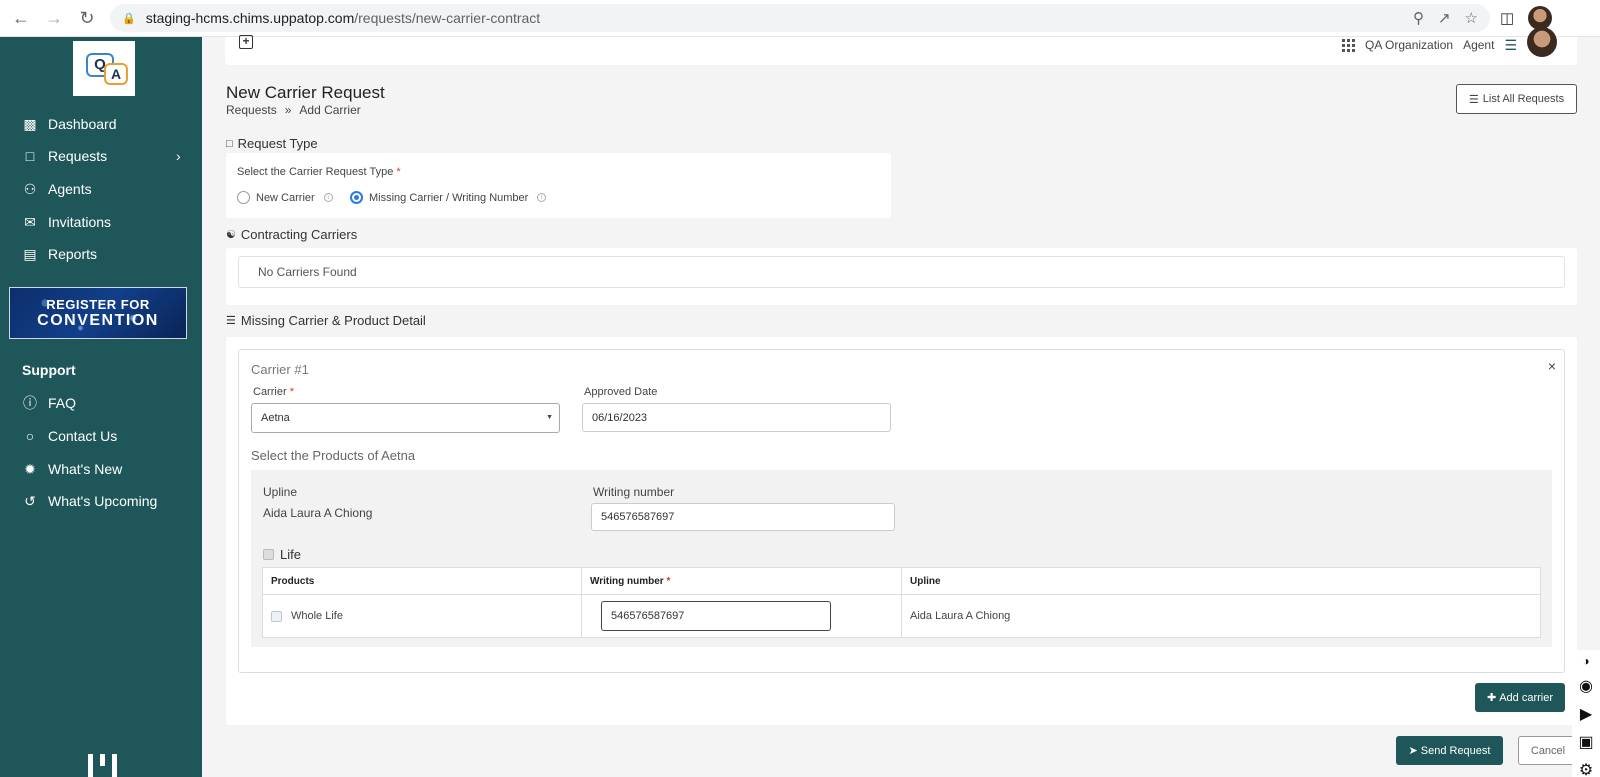 This screenshot has width=1600, height=777. What do you see at coordinates (69, 436) in the screenshot?
I see `sidebar-item-contact: ○ Contact Us` at bounding box center [69, 436].